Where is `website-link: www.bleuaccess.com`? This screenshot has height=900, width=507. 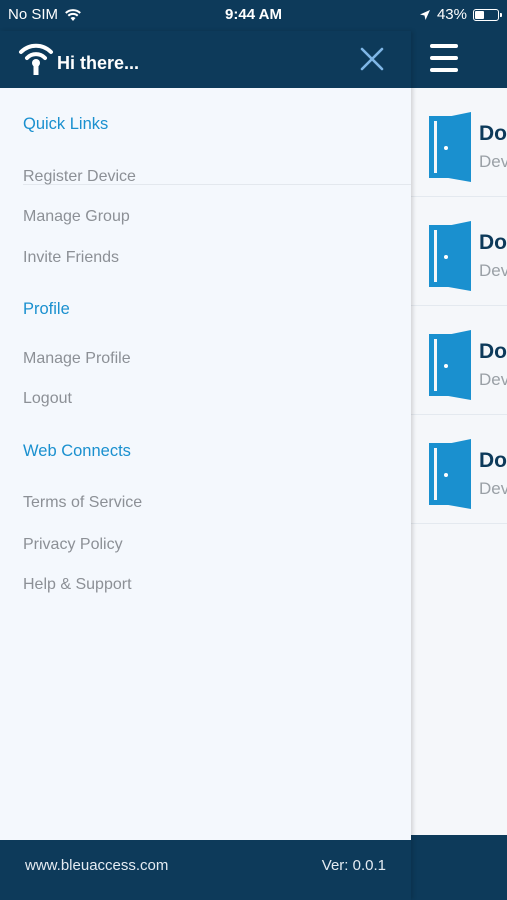 website-link: www.bleuaccess.com is located at coordinates (96, 865).